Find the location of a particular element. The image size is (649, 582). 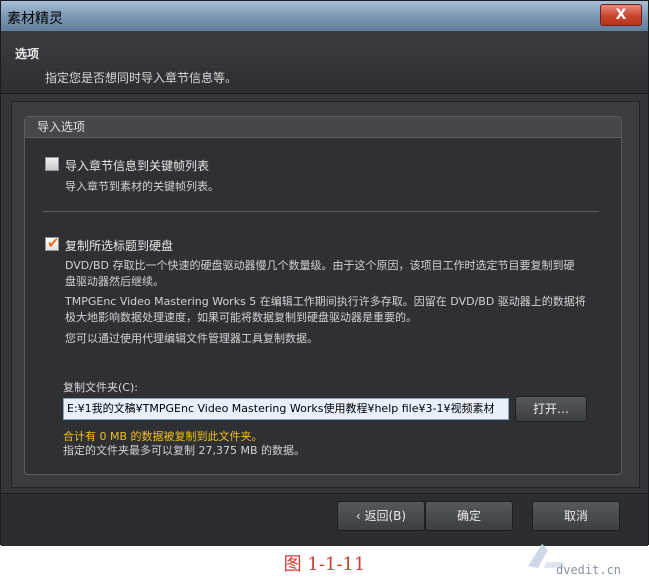

copy-checkbox: ✔ is located at coordinates (52, 243).